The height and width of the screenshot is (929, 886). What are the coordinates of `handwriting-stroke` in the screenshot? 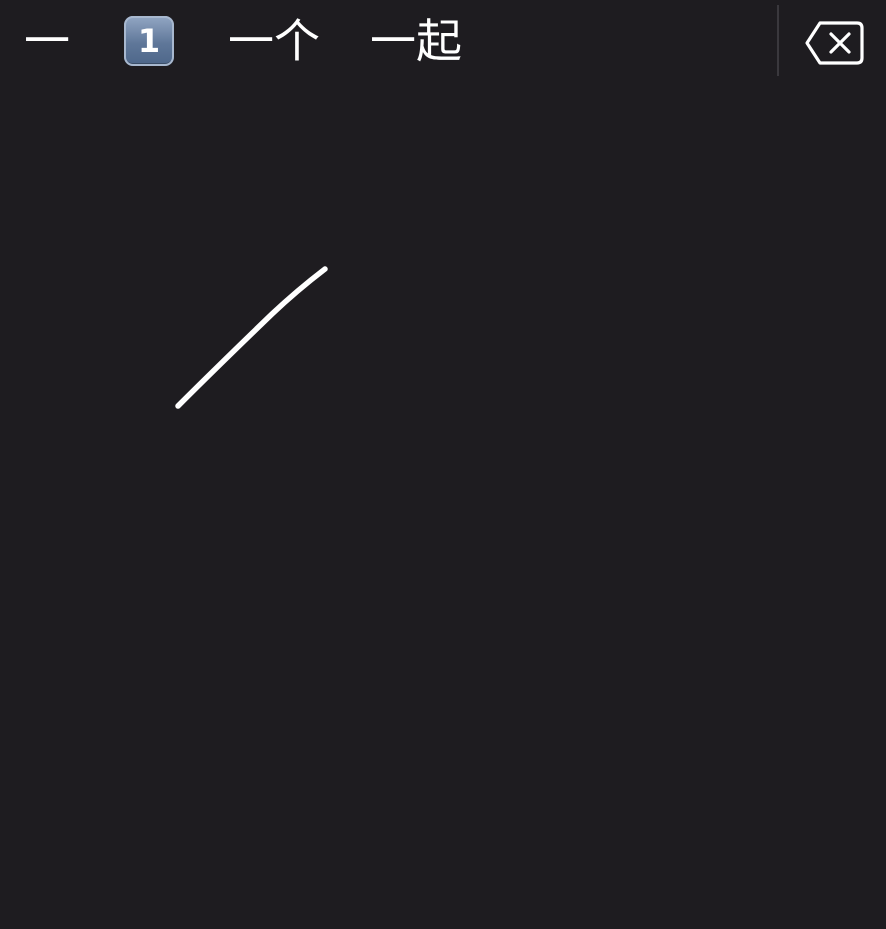 It's located at (251, 337).